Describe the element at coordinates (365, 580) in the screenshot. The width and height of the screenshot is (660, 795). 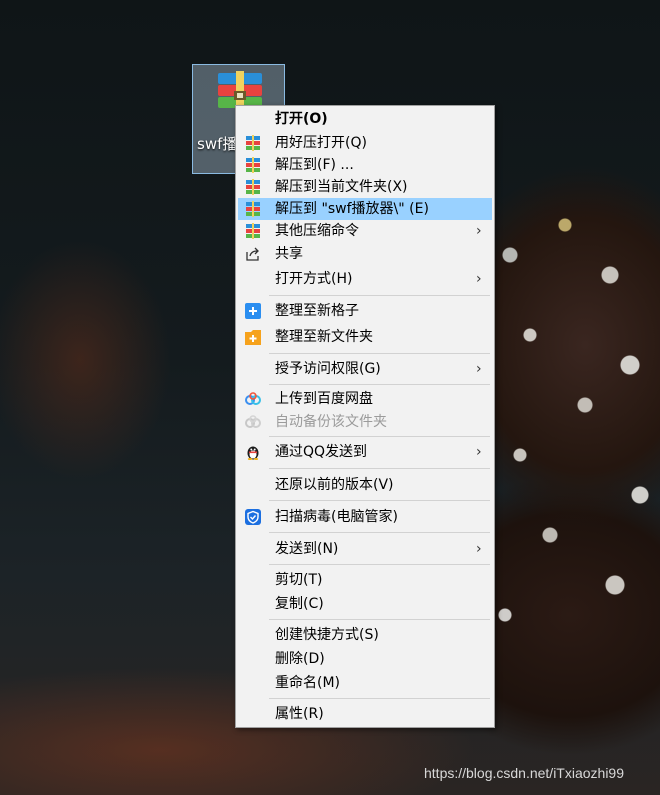
I see `menu-item-cut: 剪切(T)` at that location.